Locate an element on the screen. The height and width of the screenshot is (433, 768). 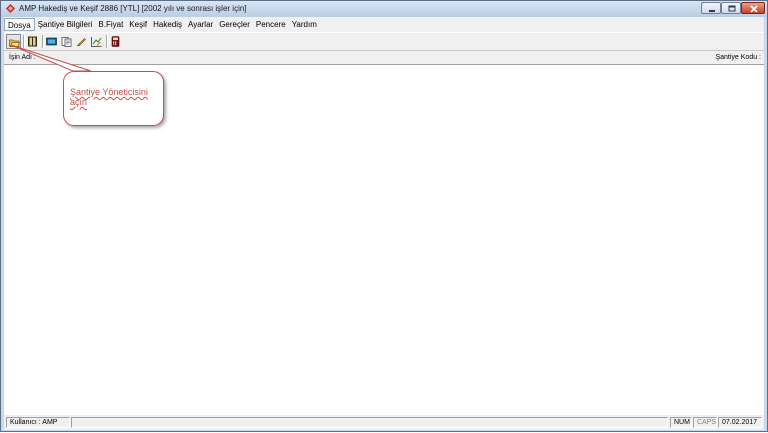
callout-line-1: Şantiye Yöneticisini is located at coordinates (109, 92).